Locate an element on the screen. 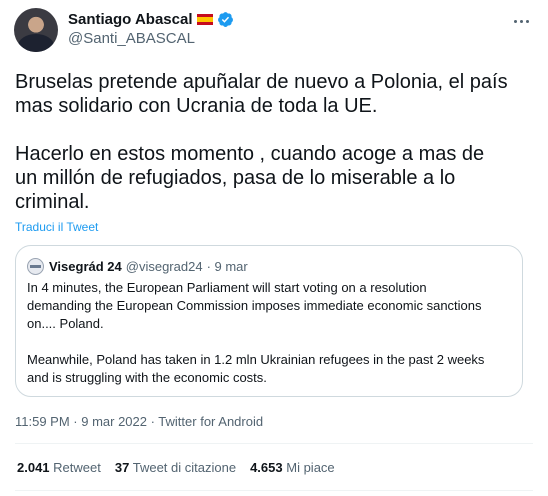  author-name: Santiago Abascal is located at coordinates (130, 19).